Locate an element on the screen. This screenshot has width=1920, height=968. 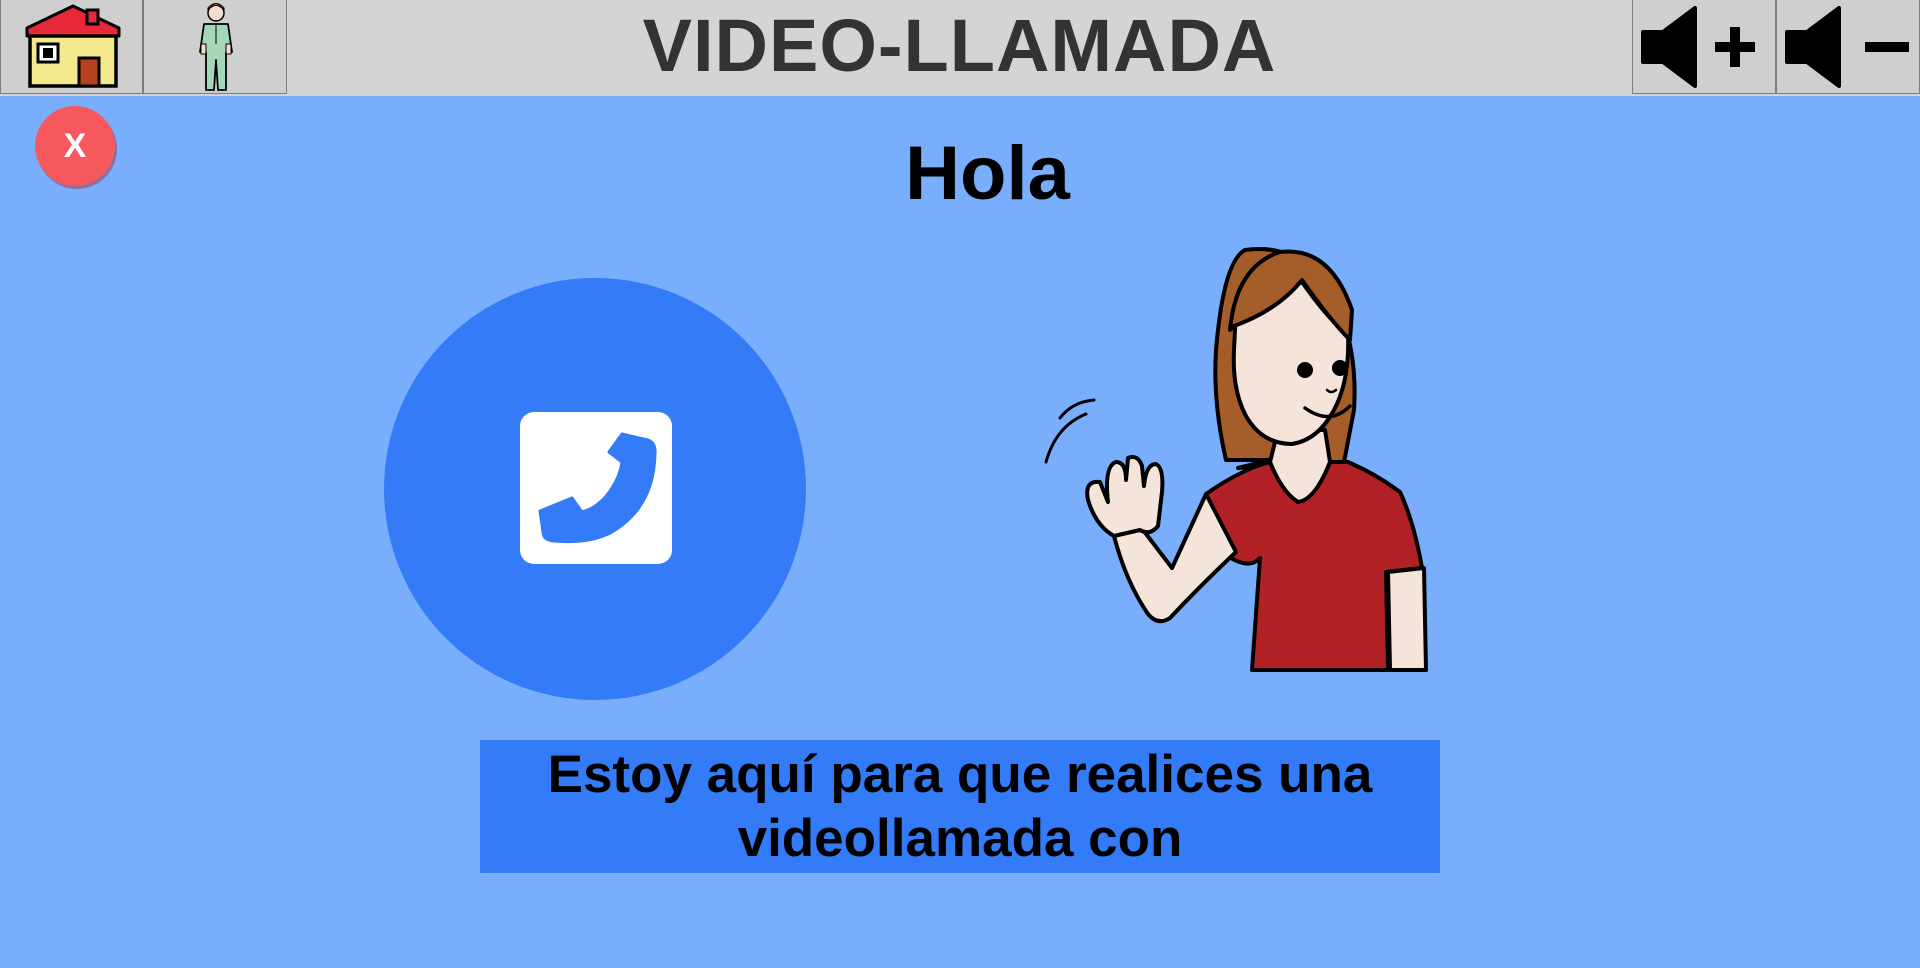
volume-down-icon is located at coordinates (1847, 47).